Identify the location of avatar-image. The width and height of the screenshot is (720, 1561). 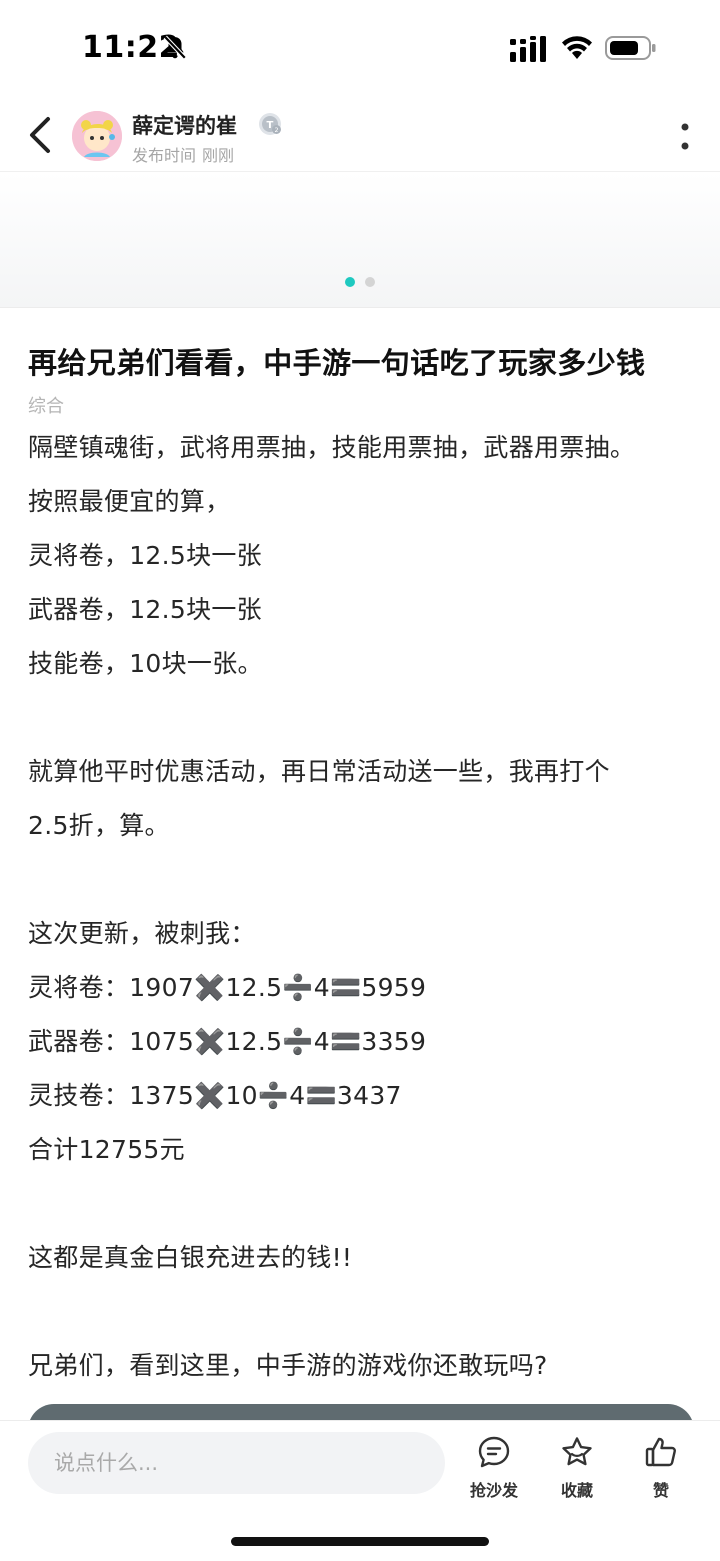
(97, 136).